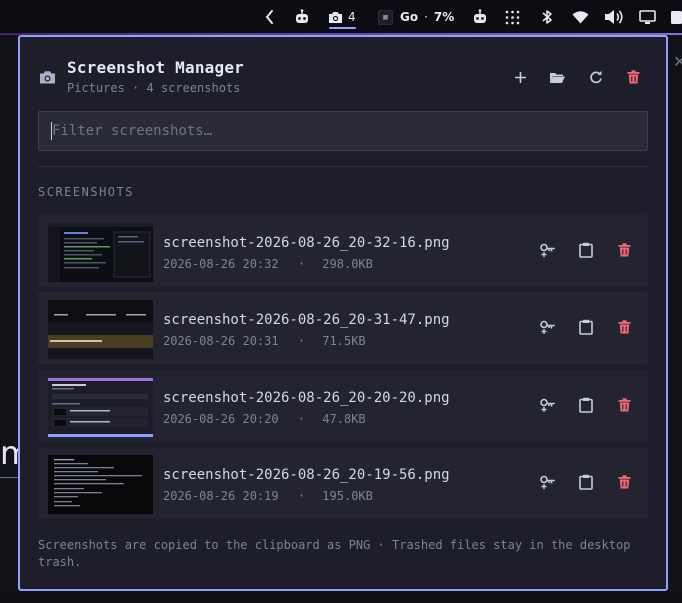 The width and height of the screenshot is (682, 603). I want to click on go-app-icon: ■, so click(385, 17).